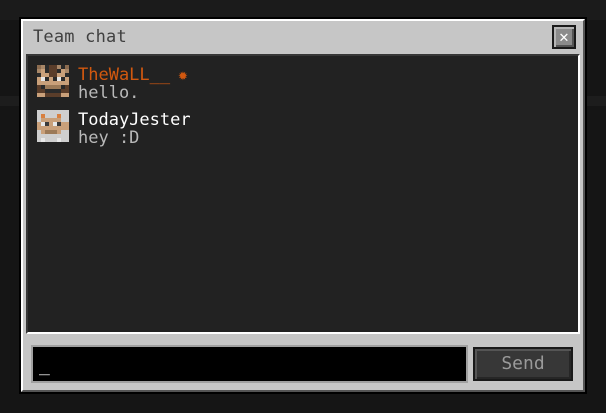  Describe the element at coordinates (109, 93) in the screenshot. I see `message-text: hello.` at that location.